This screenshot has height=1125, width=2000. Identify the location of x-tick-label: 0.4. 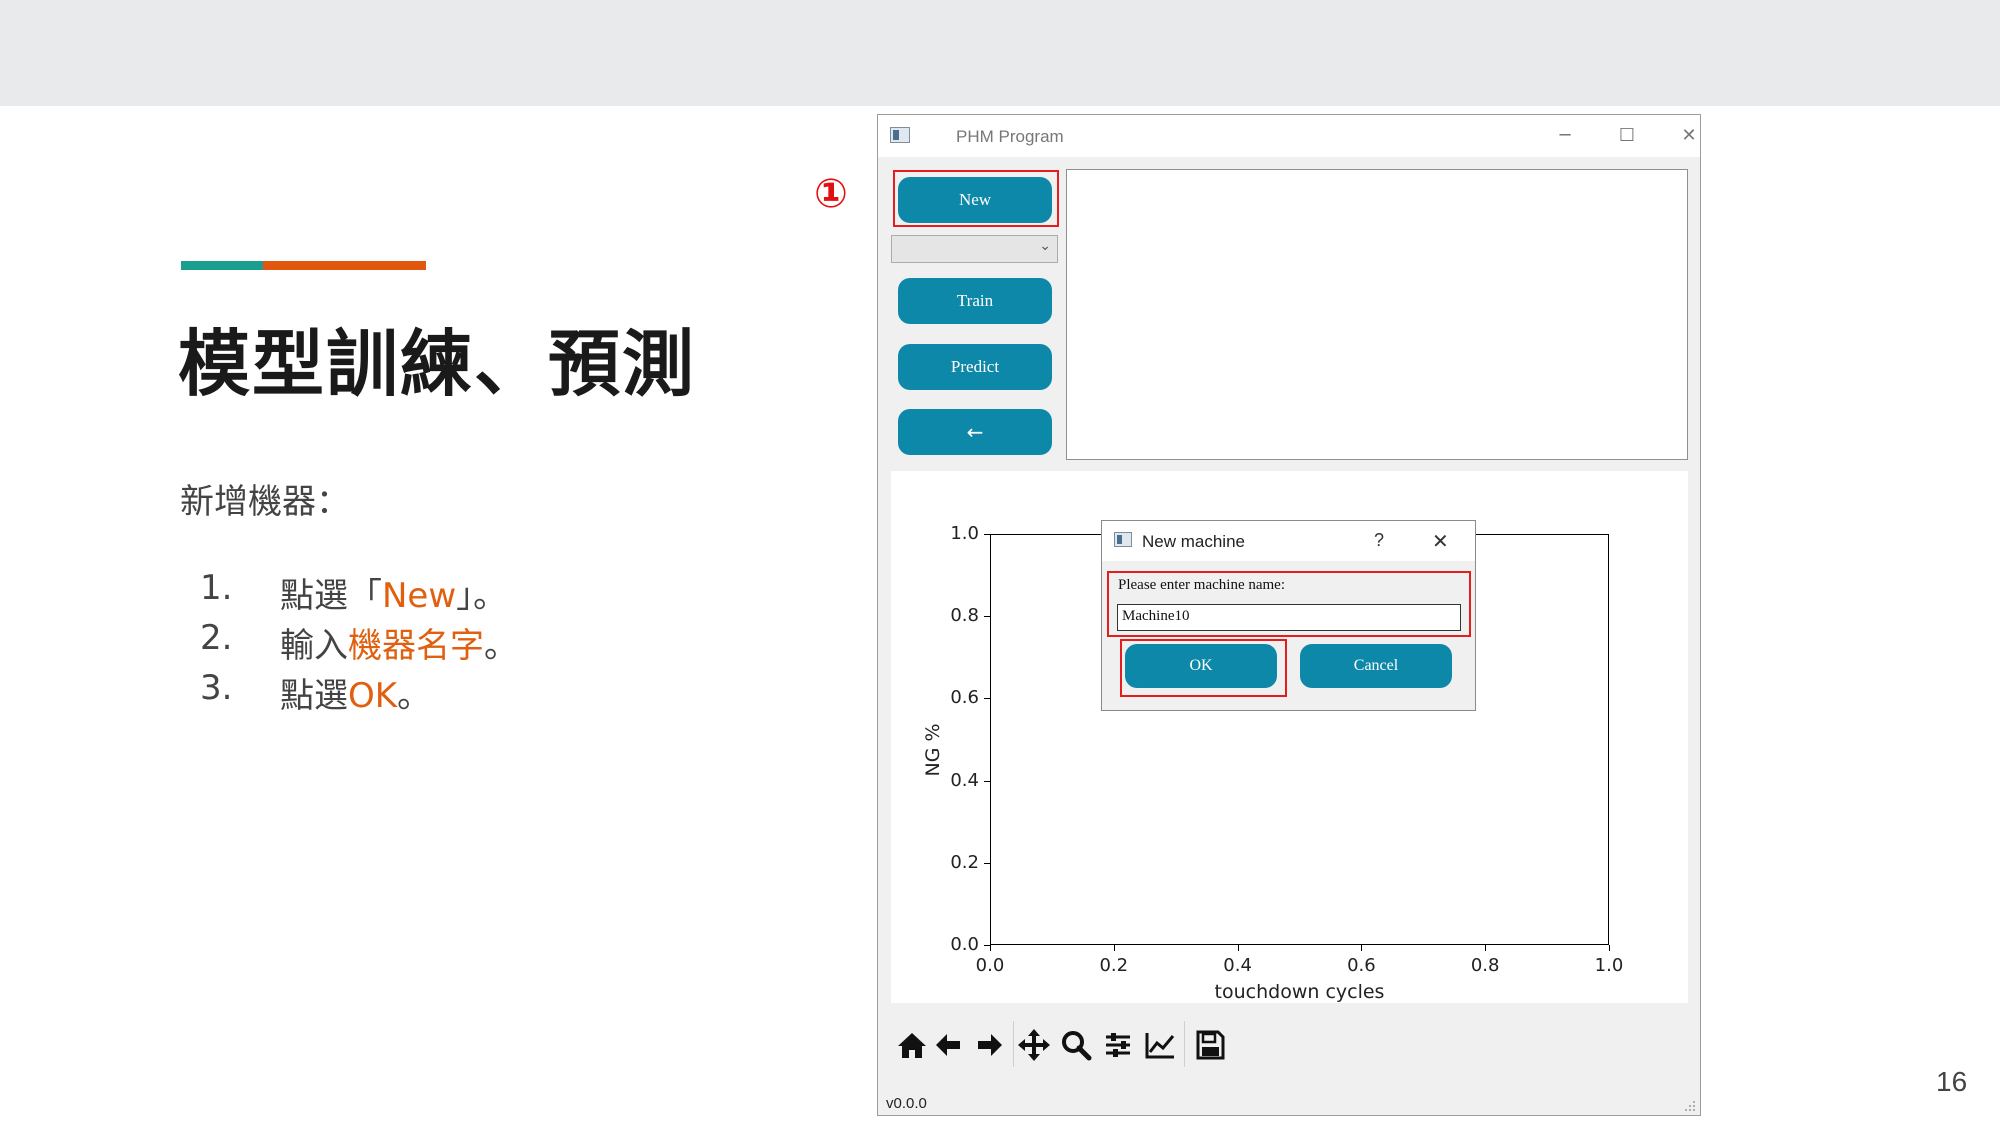
(1237, 965).